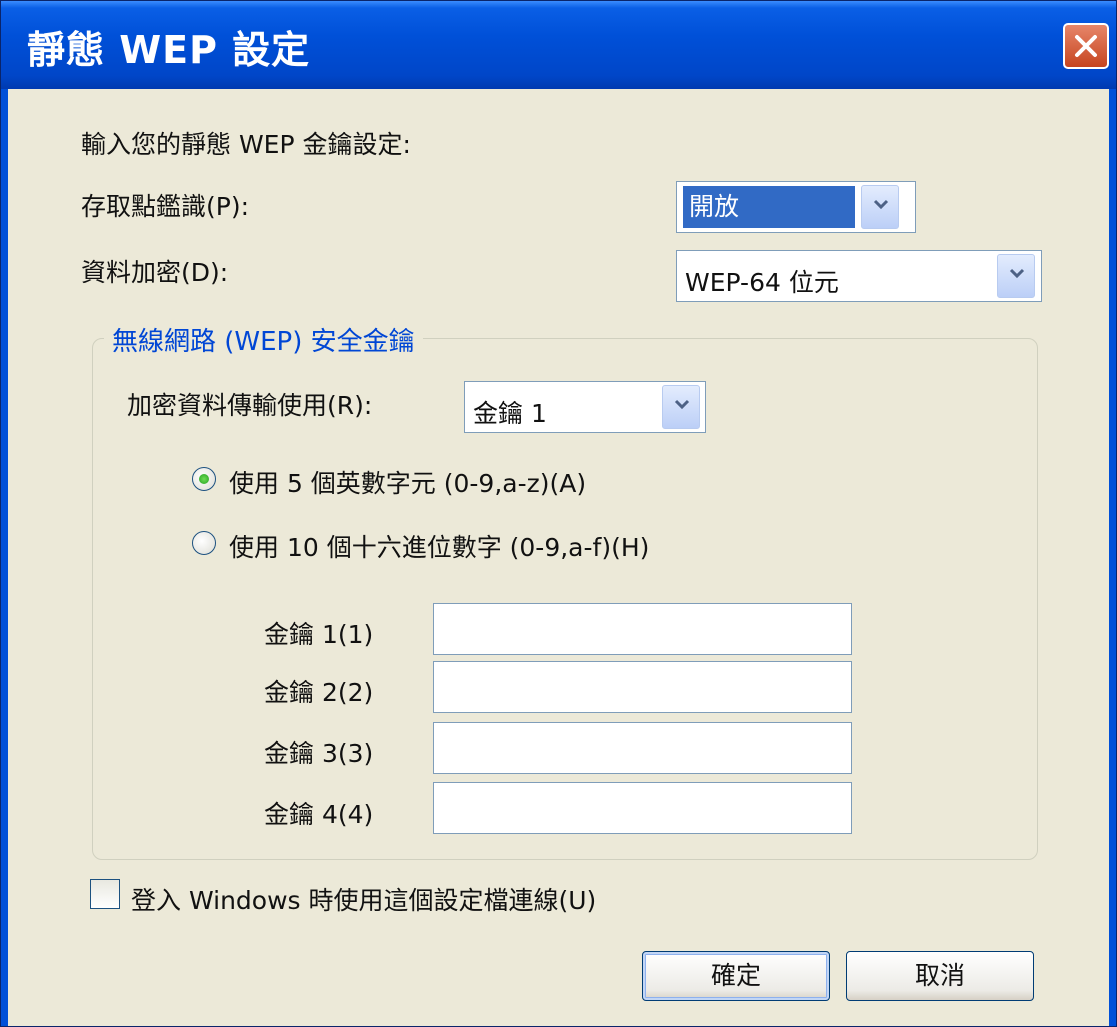 The width and height of the screenshot is (1117, 1027). What do you see at coordinates (510, 413) in the screenshot?
I see `transmit-key-value: 金鑰 1` at bounding box center [510, 413].